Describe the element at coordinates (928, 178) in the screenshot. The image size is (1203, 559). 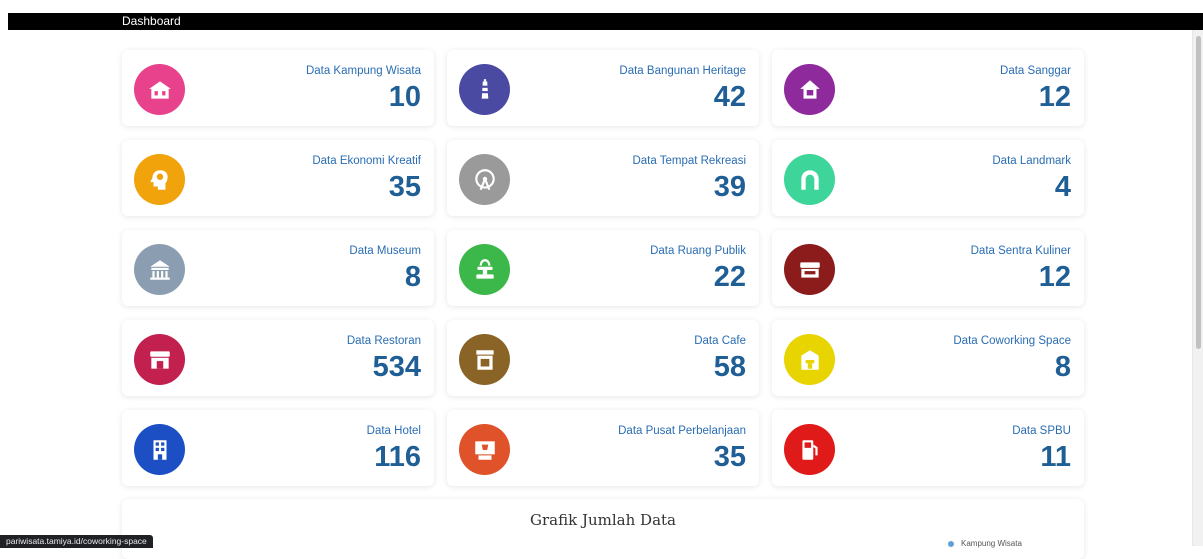
I see `stat-card: Data Landmark 4` at that location.